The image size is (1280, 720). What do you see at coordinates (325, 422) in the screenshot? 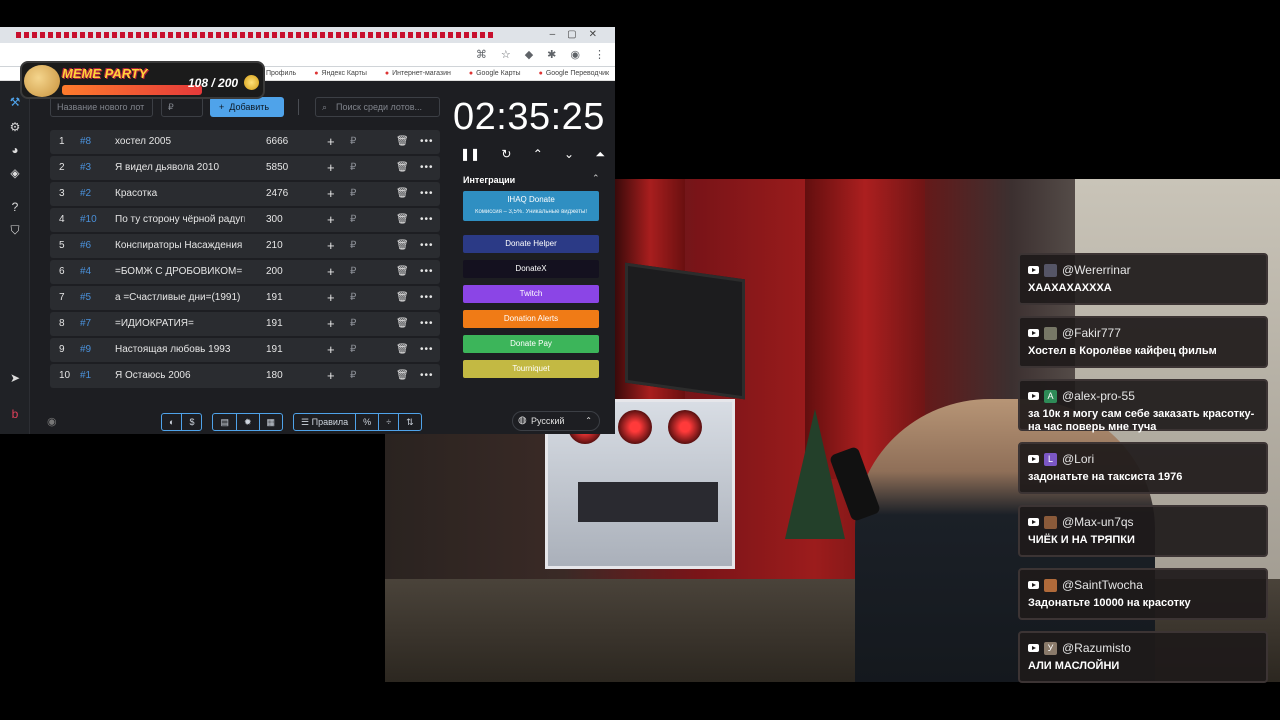
I see `rules-button: ☰ Правила` at bounding box center [325, 422].